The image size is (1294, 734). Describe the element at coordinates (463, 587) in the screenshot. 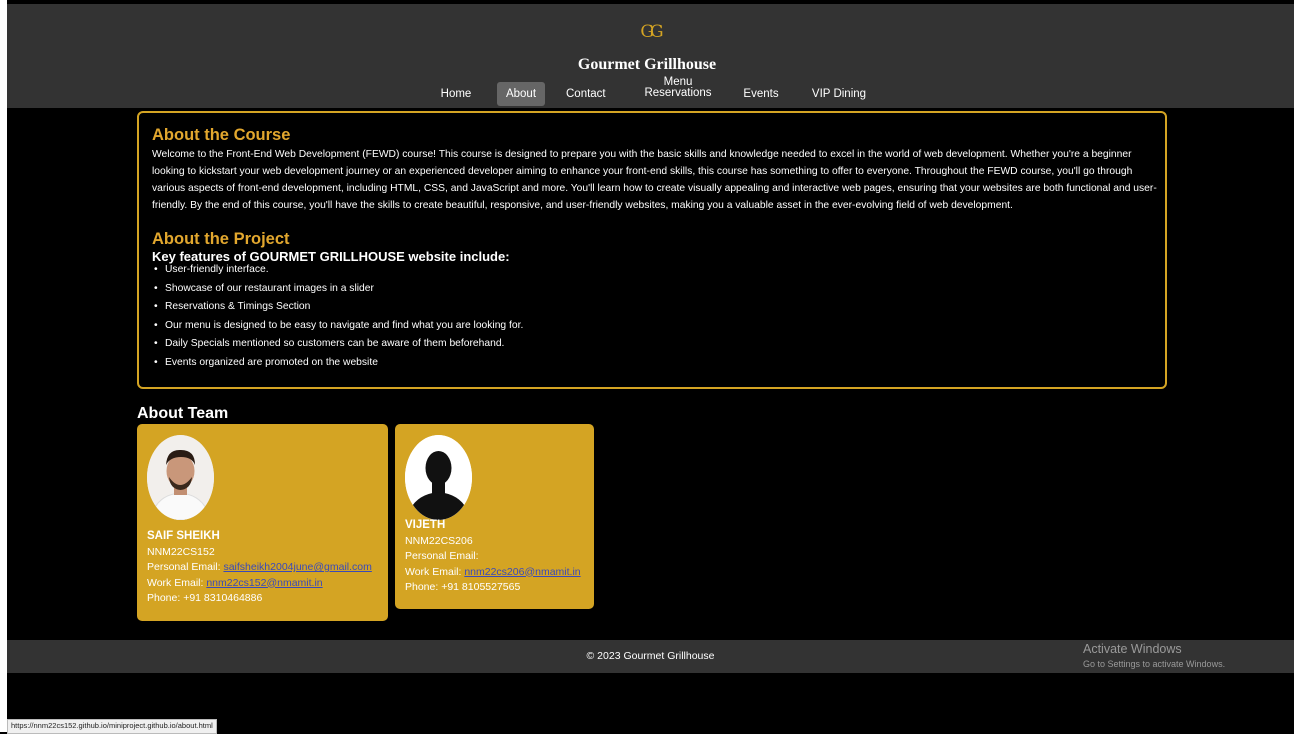

I see `member-phone: Phone: +91 8105527565` at that location.